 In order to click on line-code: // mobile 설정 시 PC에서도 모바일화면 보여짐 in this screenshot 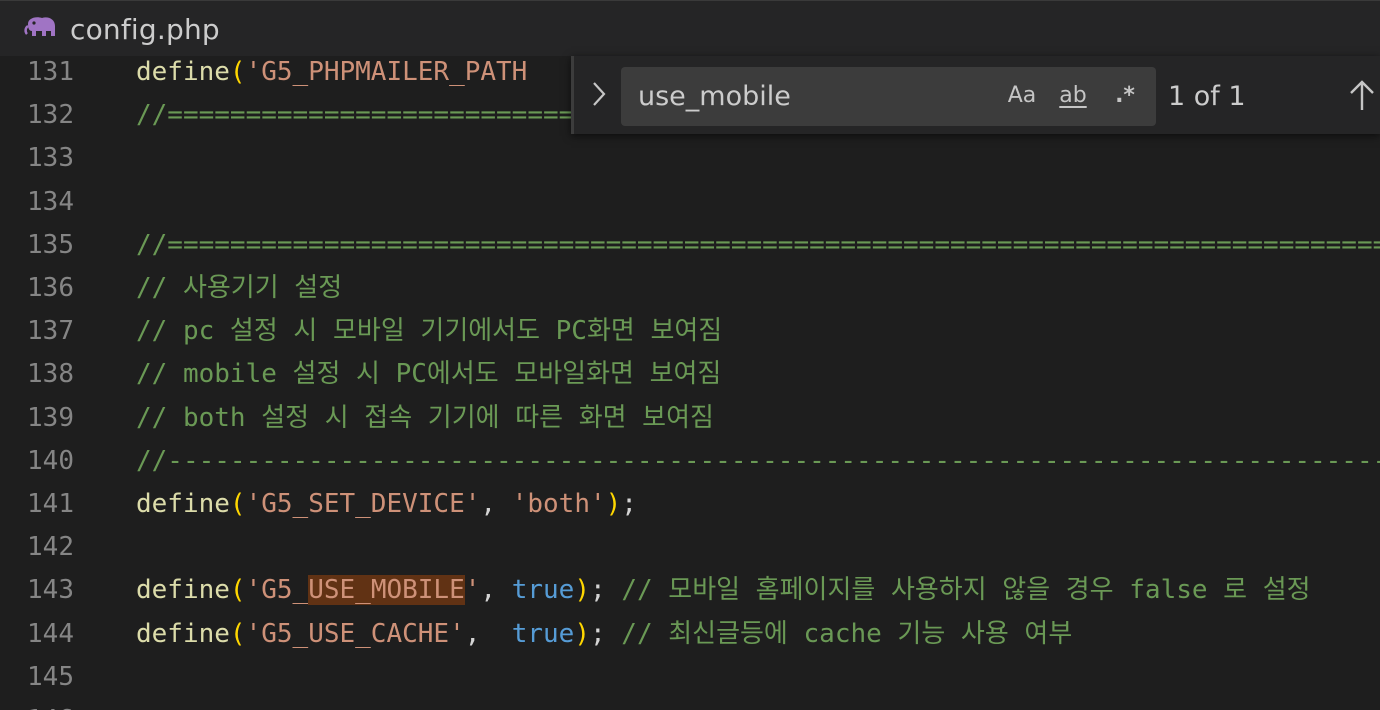, I will do `click(428, 374)`.